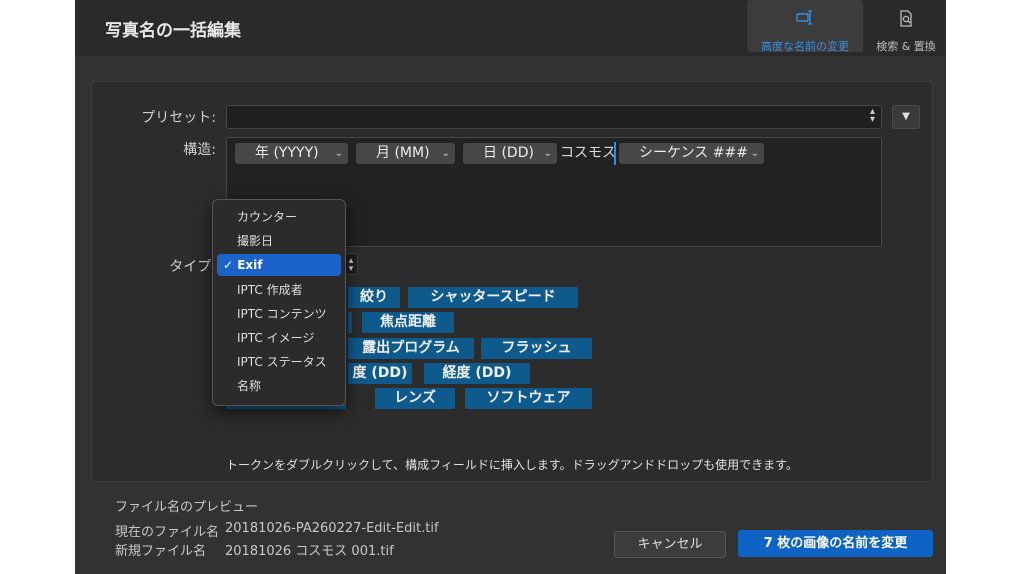 This screenshot has height=574, width=1020. Describe the element at coordinates (615, 153) in the screenshot. I see `text-caret` at that location.